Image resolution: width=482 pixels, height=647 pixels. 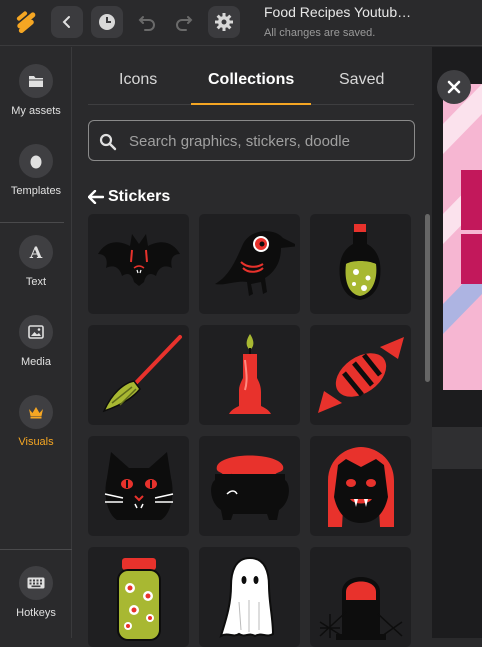 I want to click on collection-title: Stickers, so click(x=139, y=196).